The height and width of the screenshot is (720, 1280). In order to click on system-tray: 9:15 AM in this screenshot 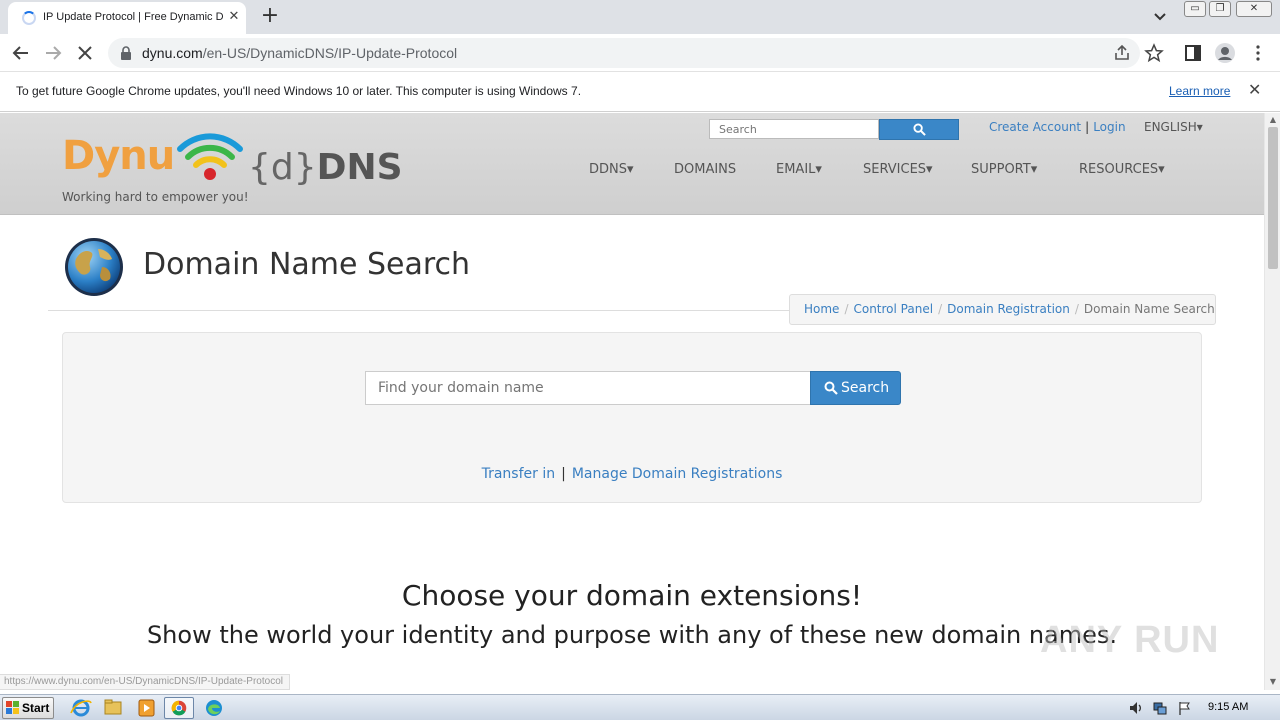, I will do `click(1201, 708)`.